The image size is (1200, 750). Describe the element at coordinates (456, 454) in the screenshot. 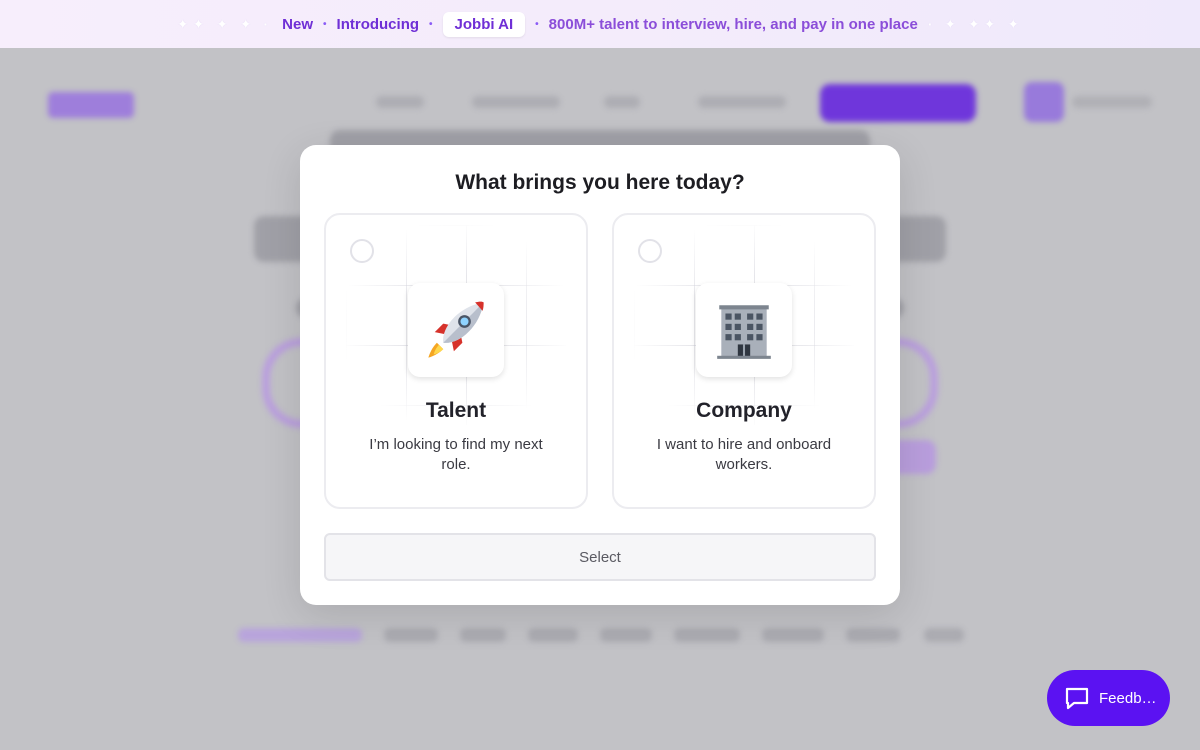

I see `option-description-talent: I’m looking to find my next role.` at that location.